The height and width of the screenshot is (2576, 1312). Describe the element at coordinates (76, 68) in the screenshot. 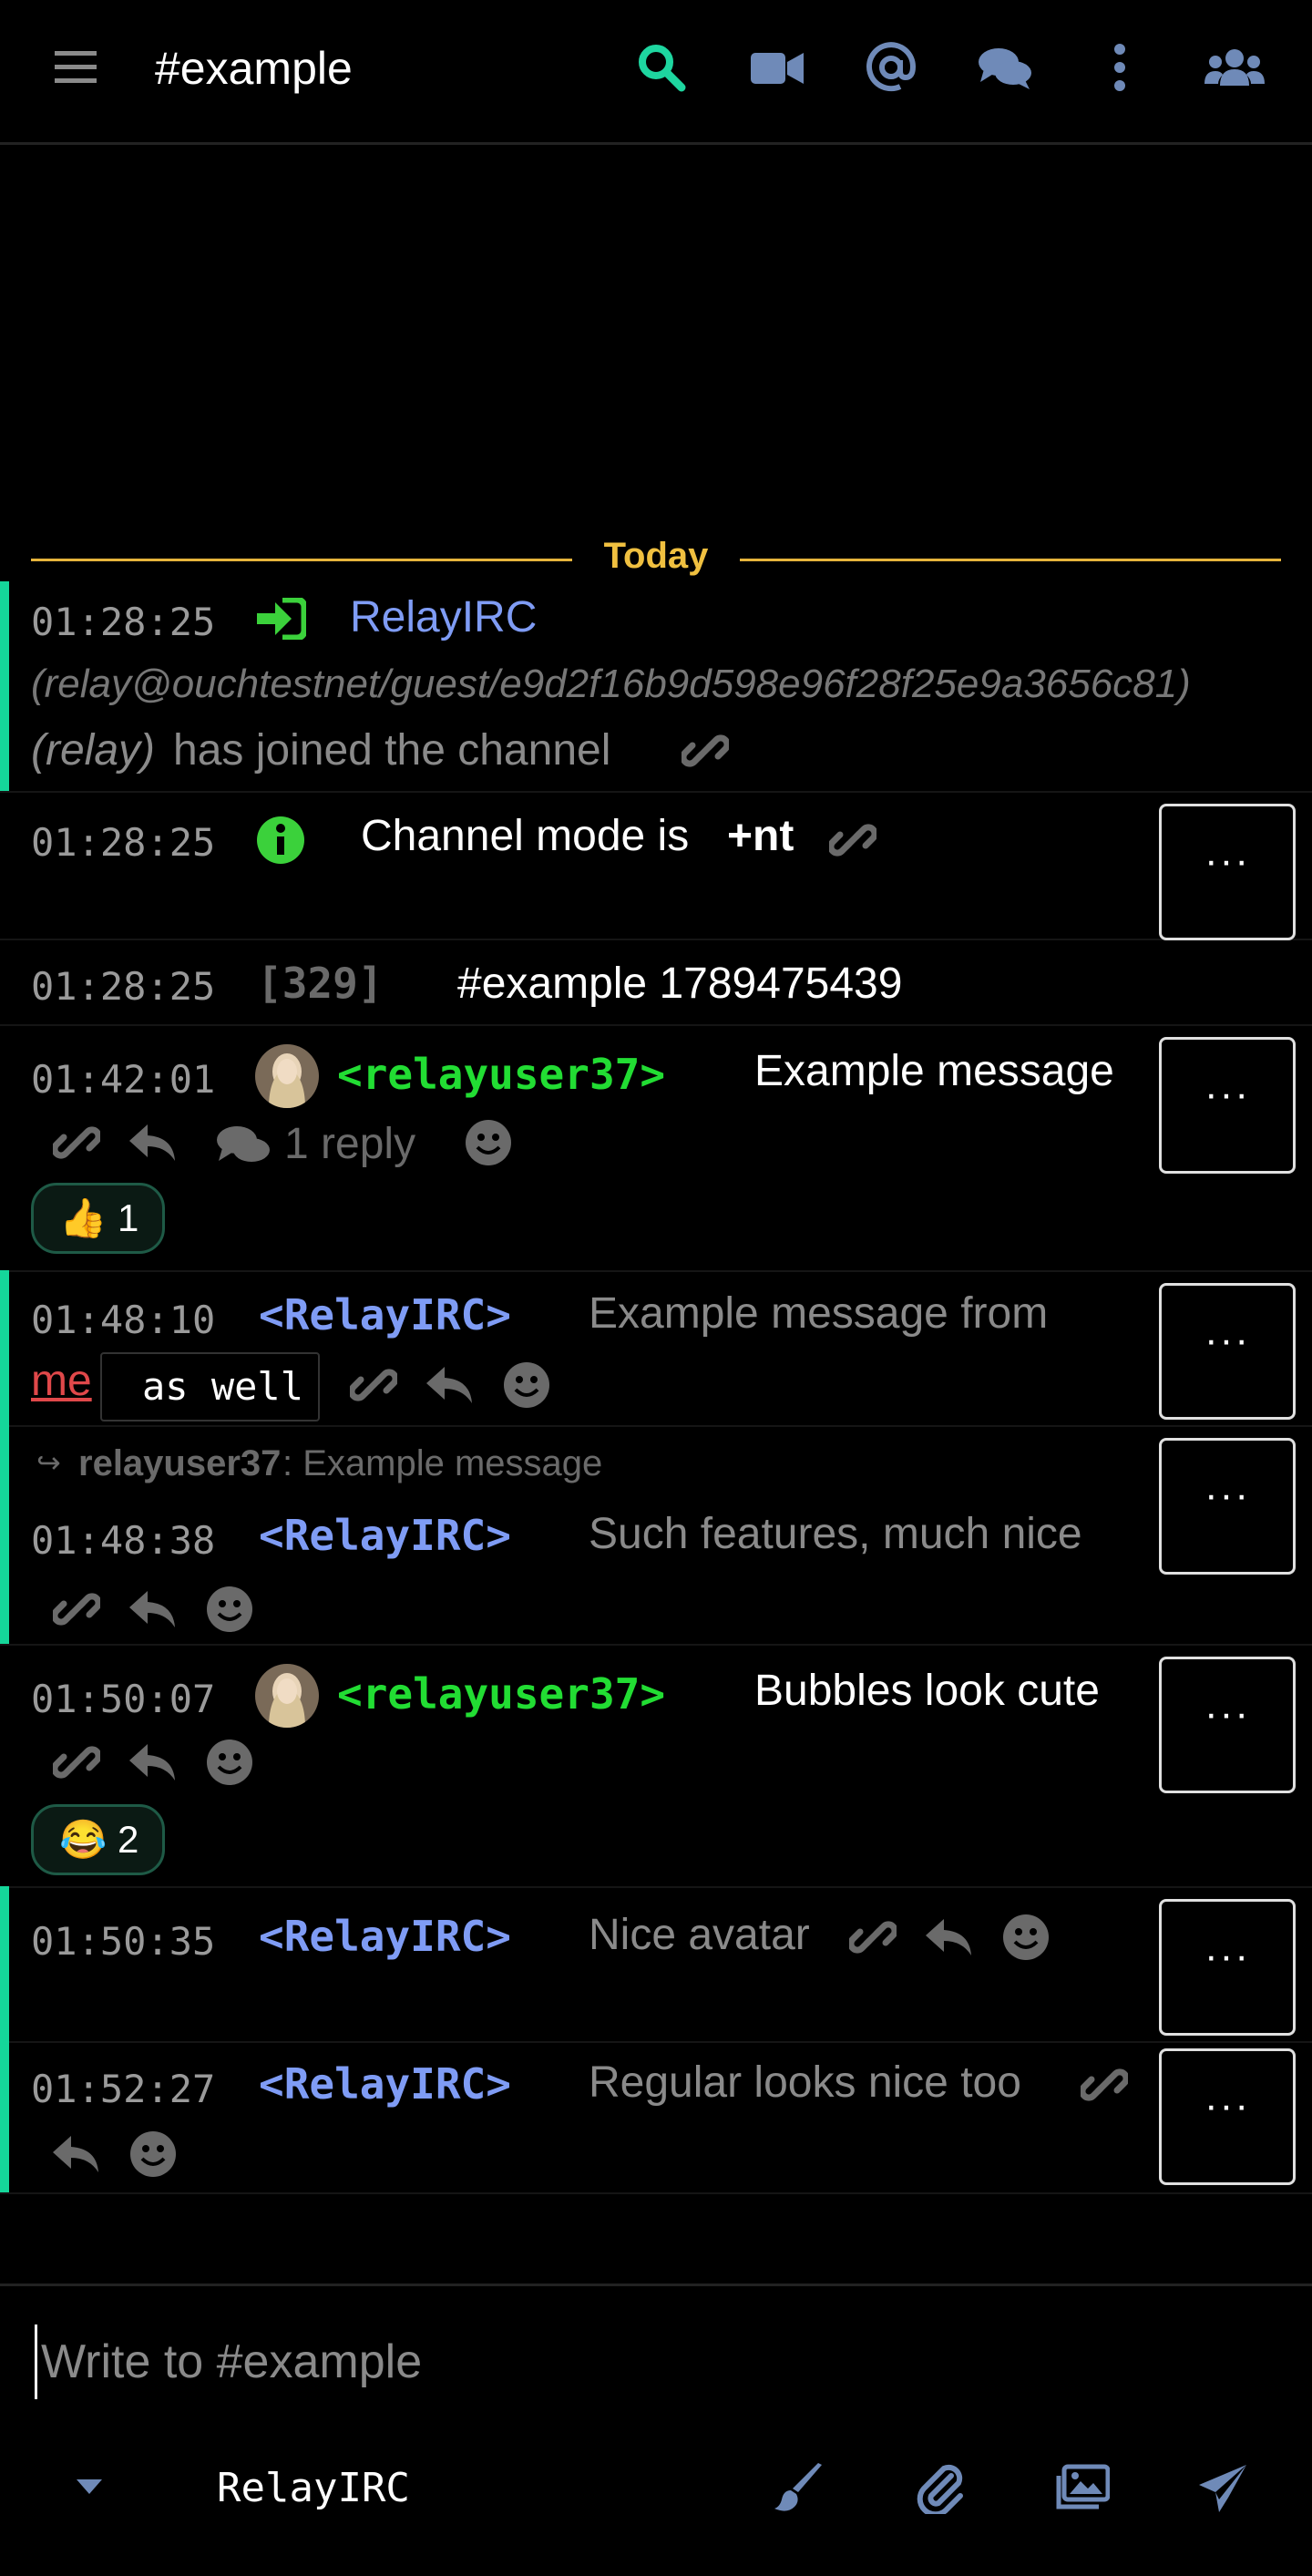

I see `menu-icon` at that location.